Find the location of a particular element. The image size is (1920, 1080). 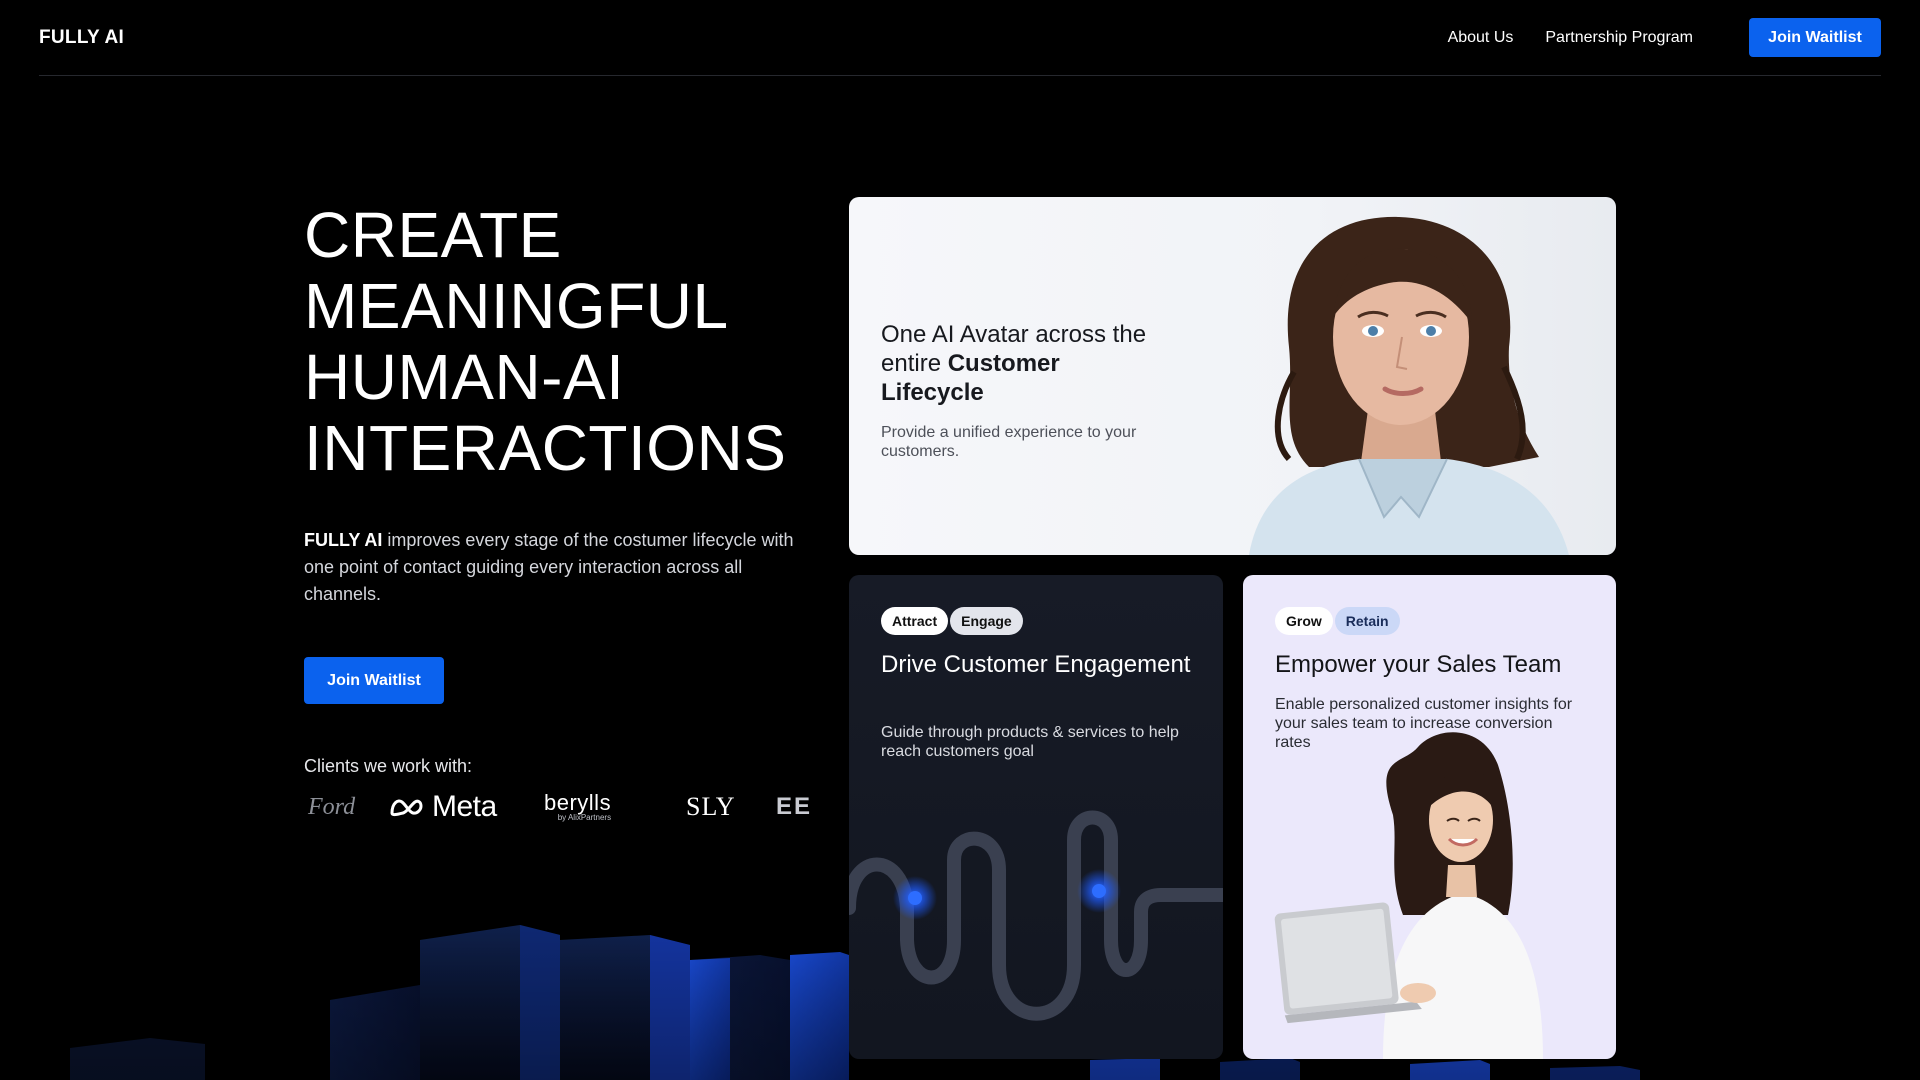

client-logo-berylls: berylls by AlixPartners is located at coordinates (578, 806).